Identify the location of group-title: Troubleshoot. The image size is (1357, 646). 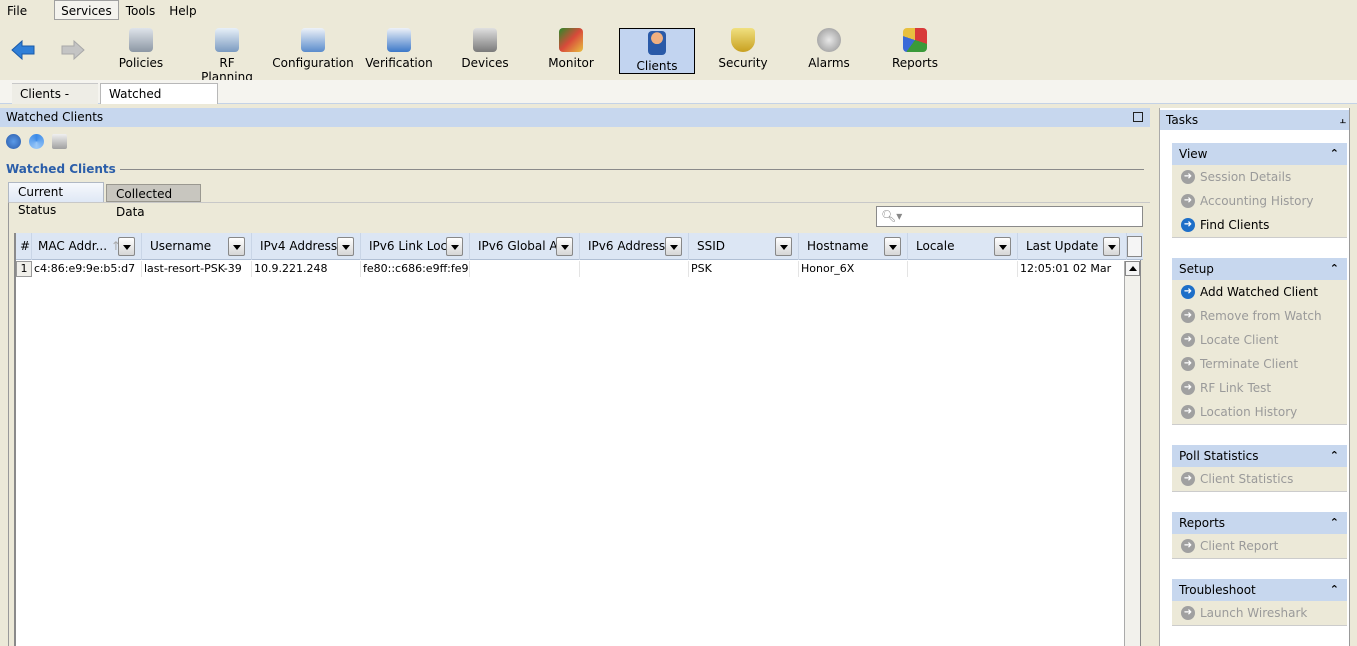
(1217, 590).